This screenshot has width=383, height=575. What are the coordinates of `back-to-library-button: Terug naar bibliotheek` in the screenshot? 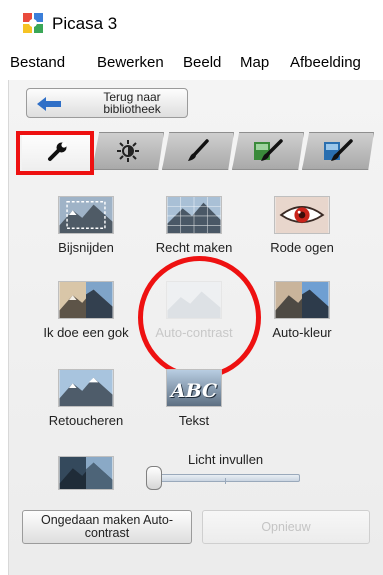 It's located at (107, 103).